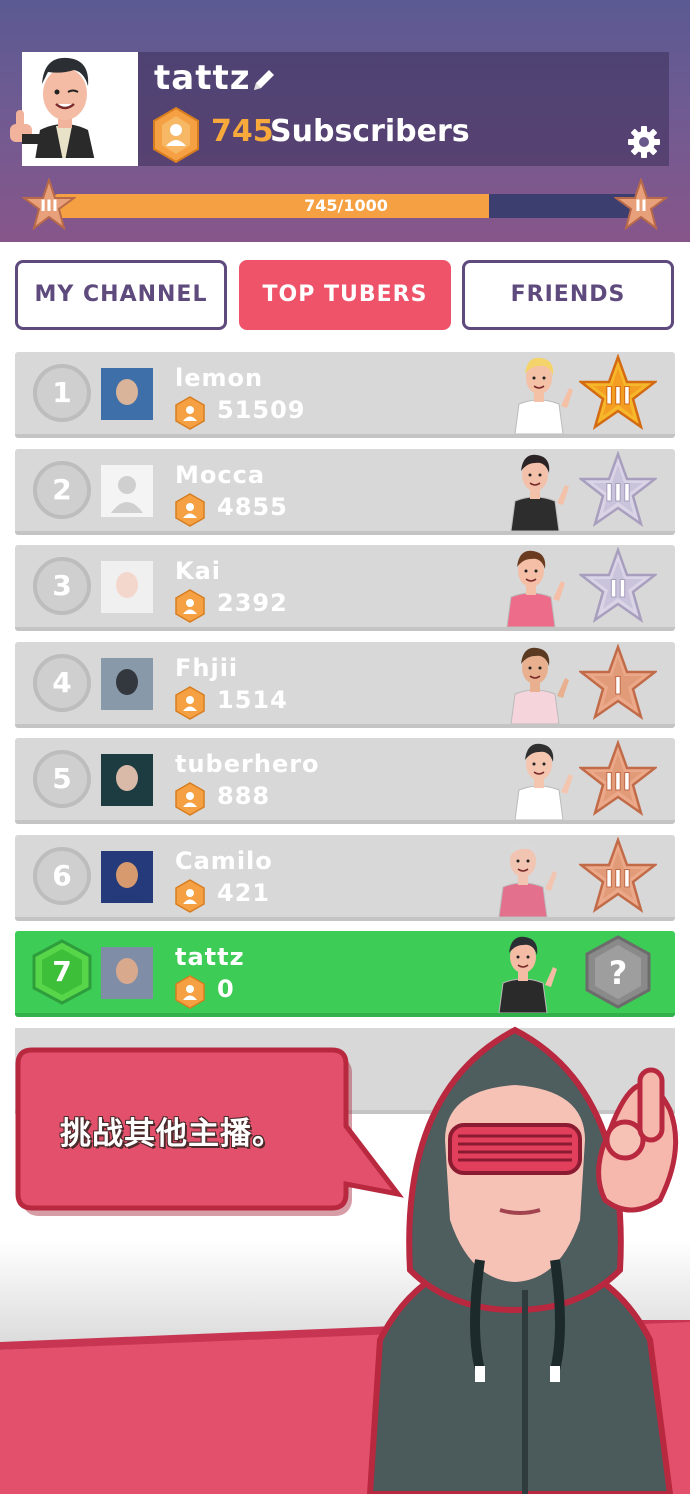 This screenshot has width=690, height=1494. What do you see at coordinates (261, 410) in the screenshot?
I see `row-subscriber-count: 51509` at bounding box center [261, 410].